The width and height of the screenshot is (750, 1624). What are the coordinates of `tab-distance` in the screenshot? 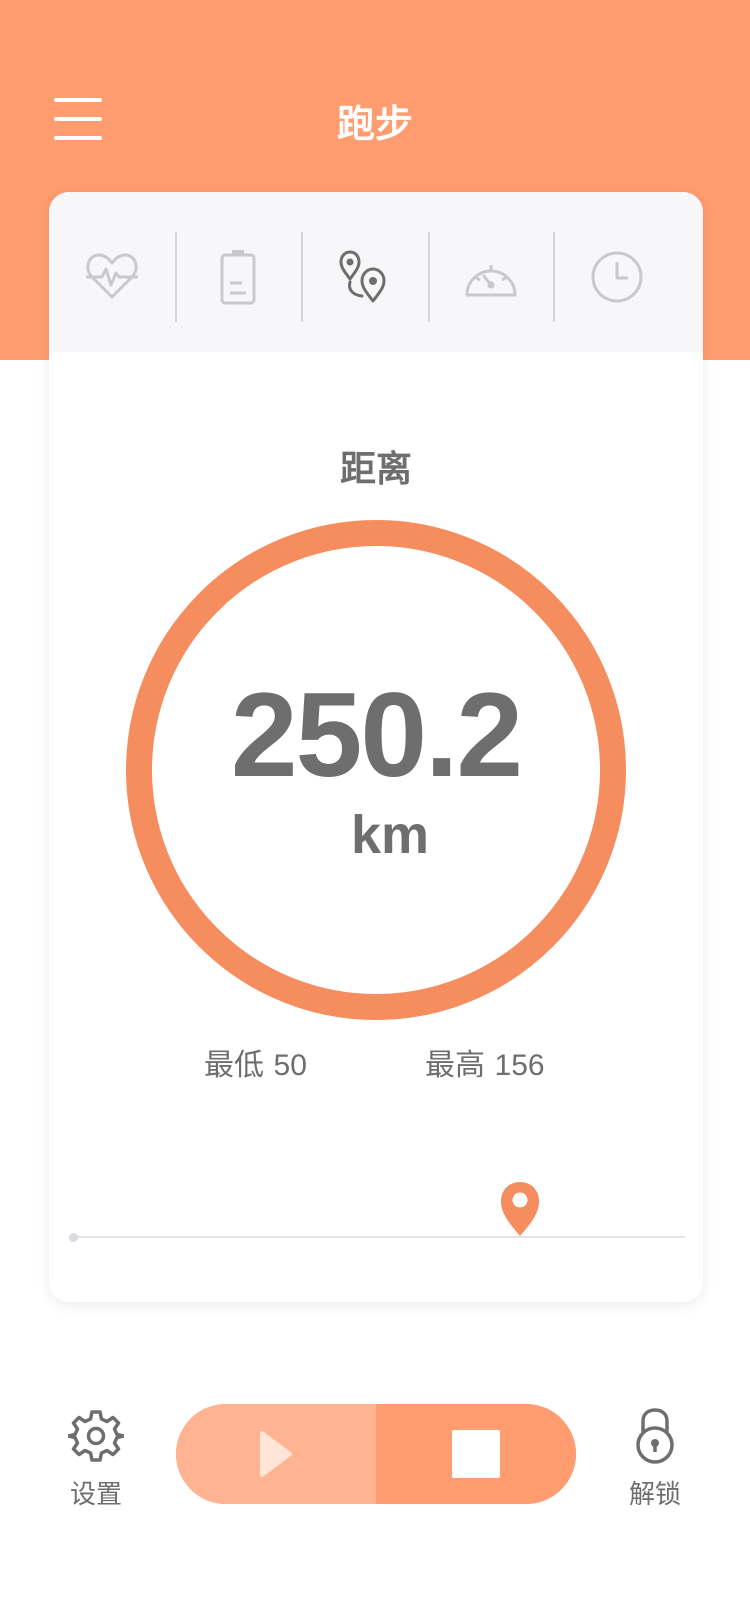 It's located at (364, 277).